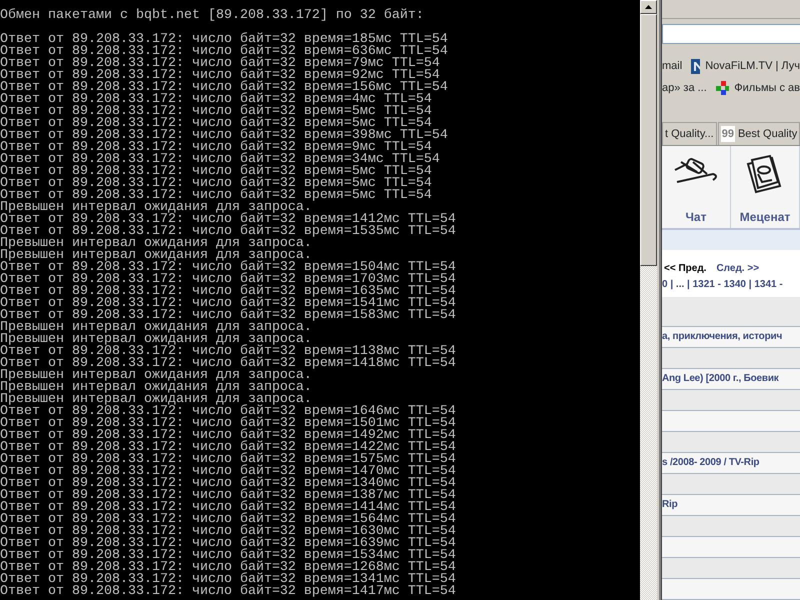  I want to click on up-arrow-icon, so click(648, 7).